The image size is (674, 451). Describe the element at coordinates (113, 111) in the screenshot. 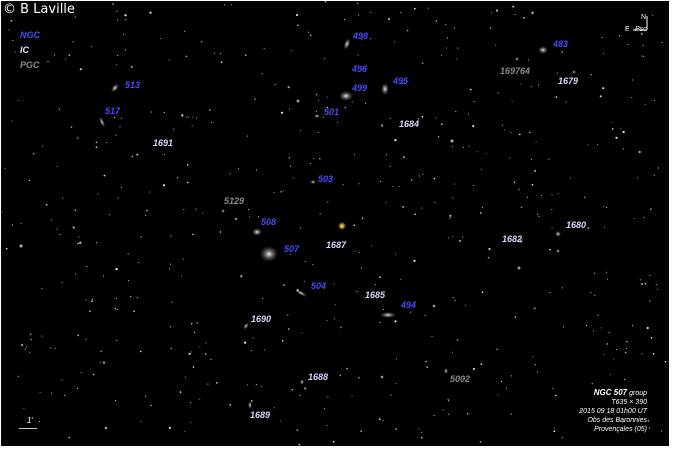

I see `label-ngc-517: 517` at that location.